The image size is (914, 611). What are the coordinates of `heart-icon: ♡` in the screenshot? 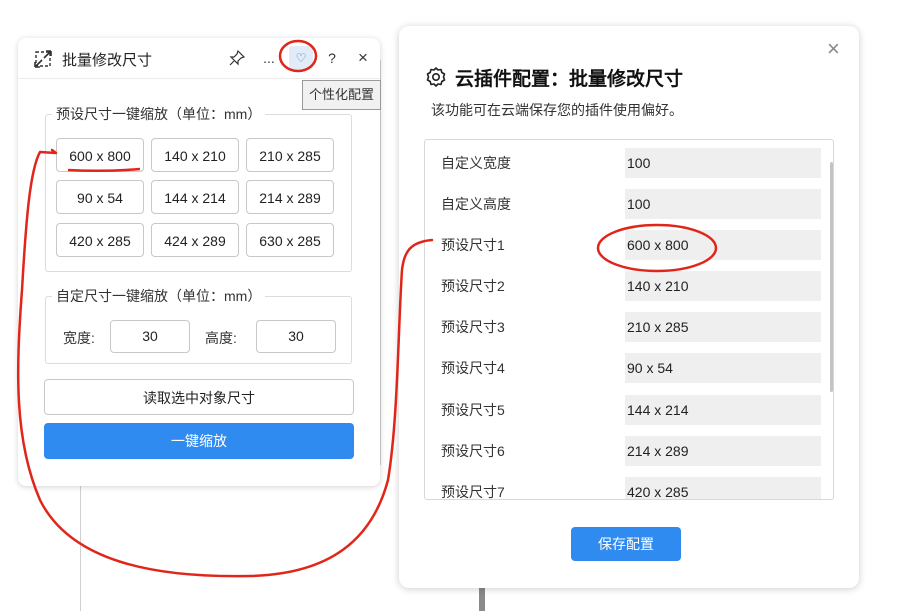 It's located at (301, 58).